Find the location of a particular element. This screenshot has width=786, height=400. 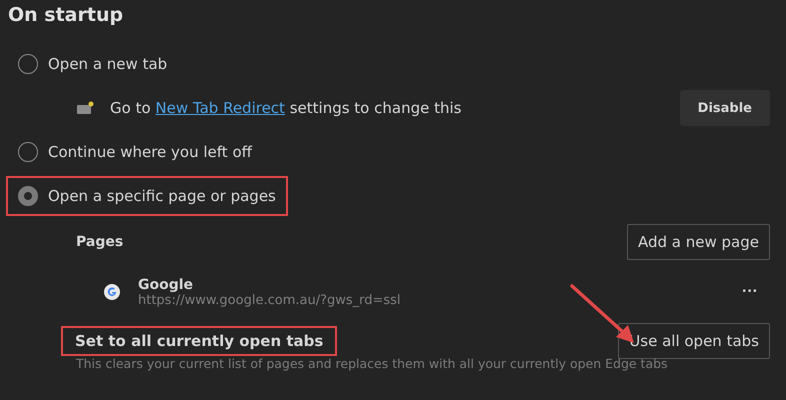

add-page-button: Add a new page is located at coordinates (698, 242).